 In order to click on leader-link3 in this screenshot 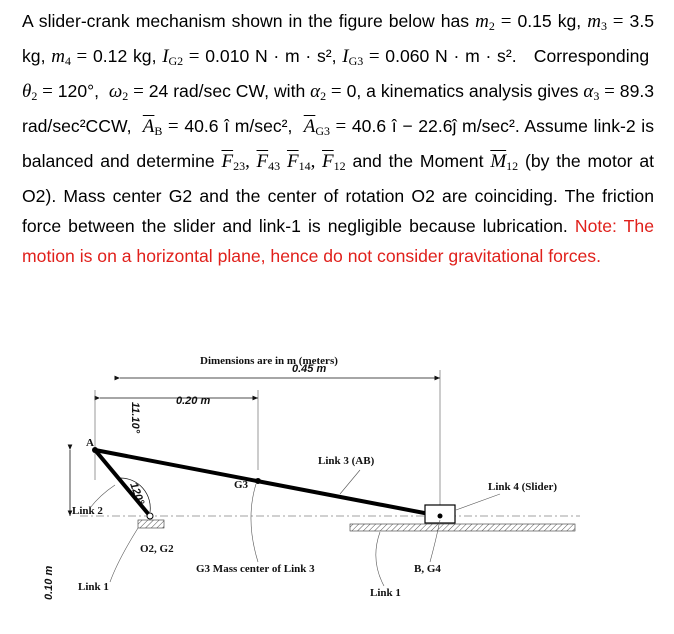, I will do `click(350, 482)`.